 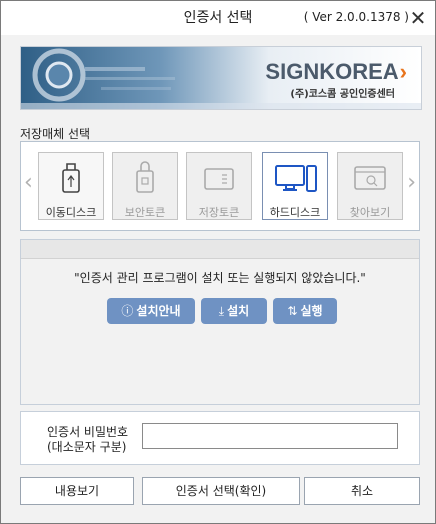 What do you see at coordinates (370, 212) in the screenshot?
I see `media-tile-label: 찾아보기` at bounding box center [370, 212].